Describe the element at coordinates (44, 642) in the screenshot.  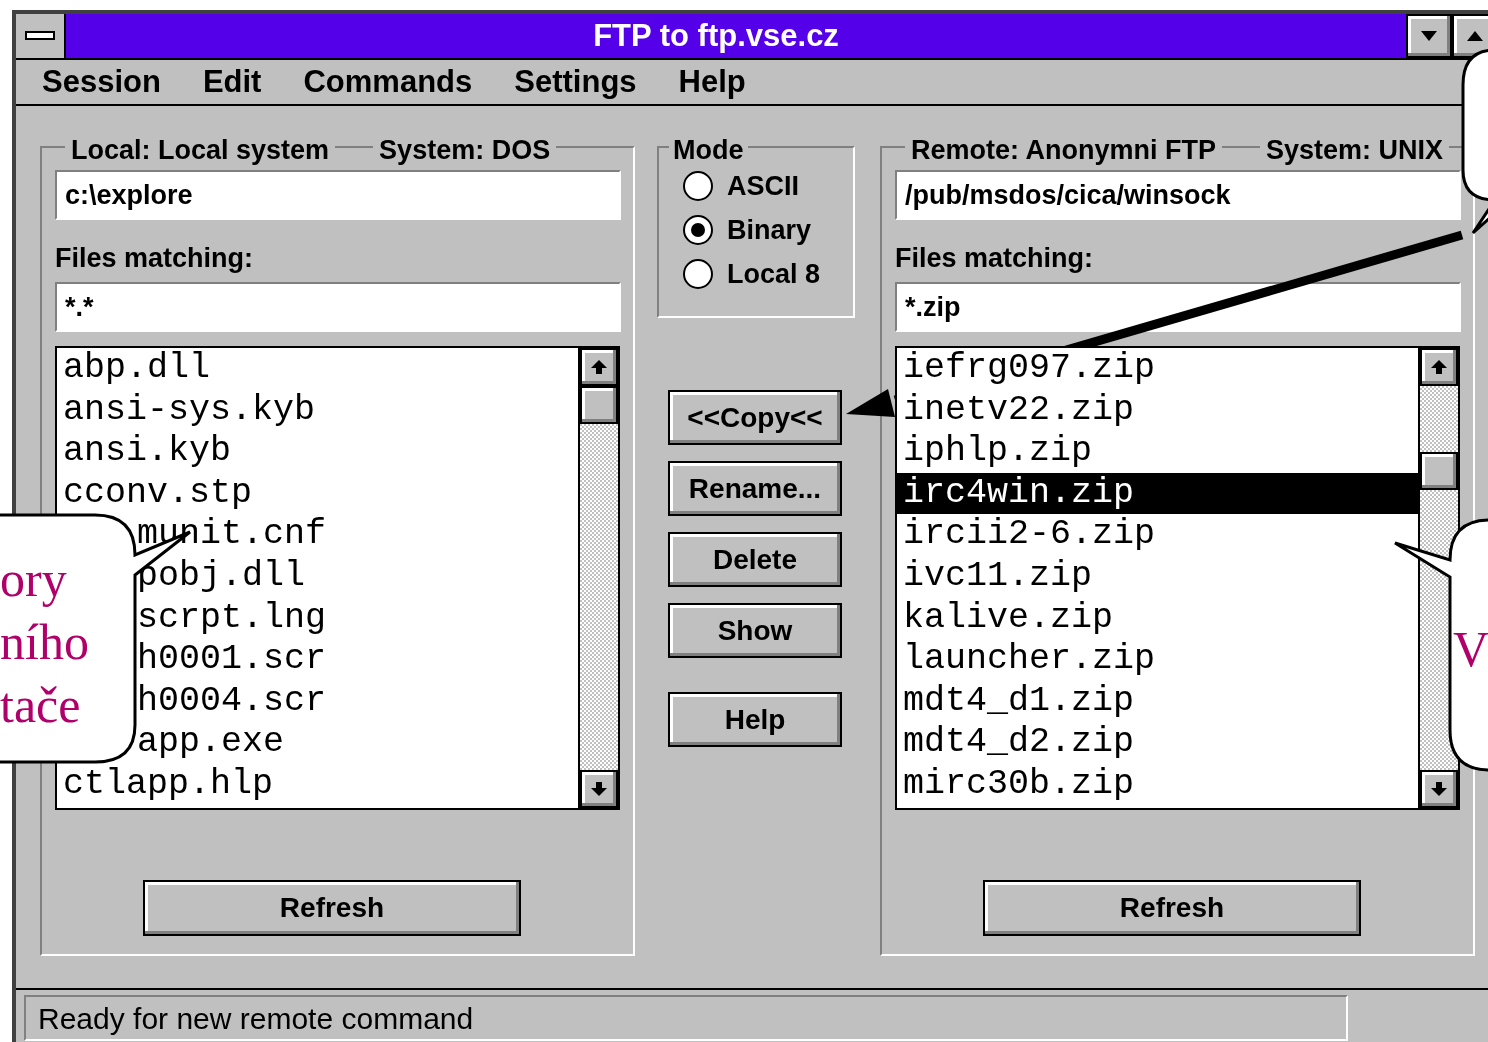
I see `callout-text: ory ního tače` at that location.